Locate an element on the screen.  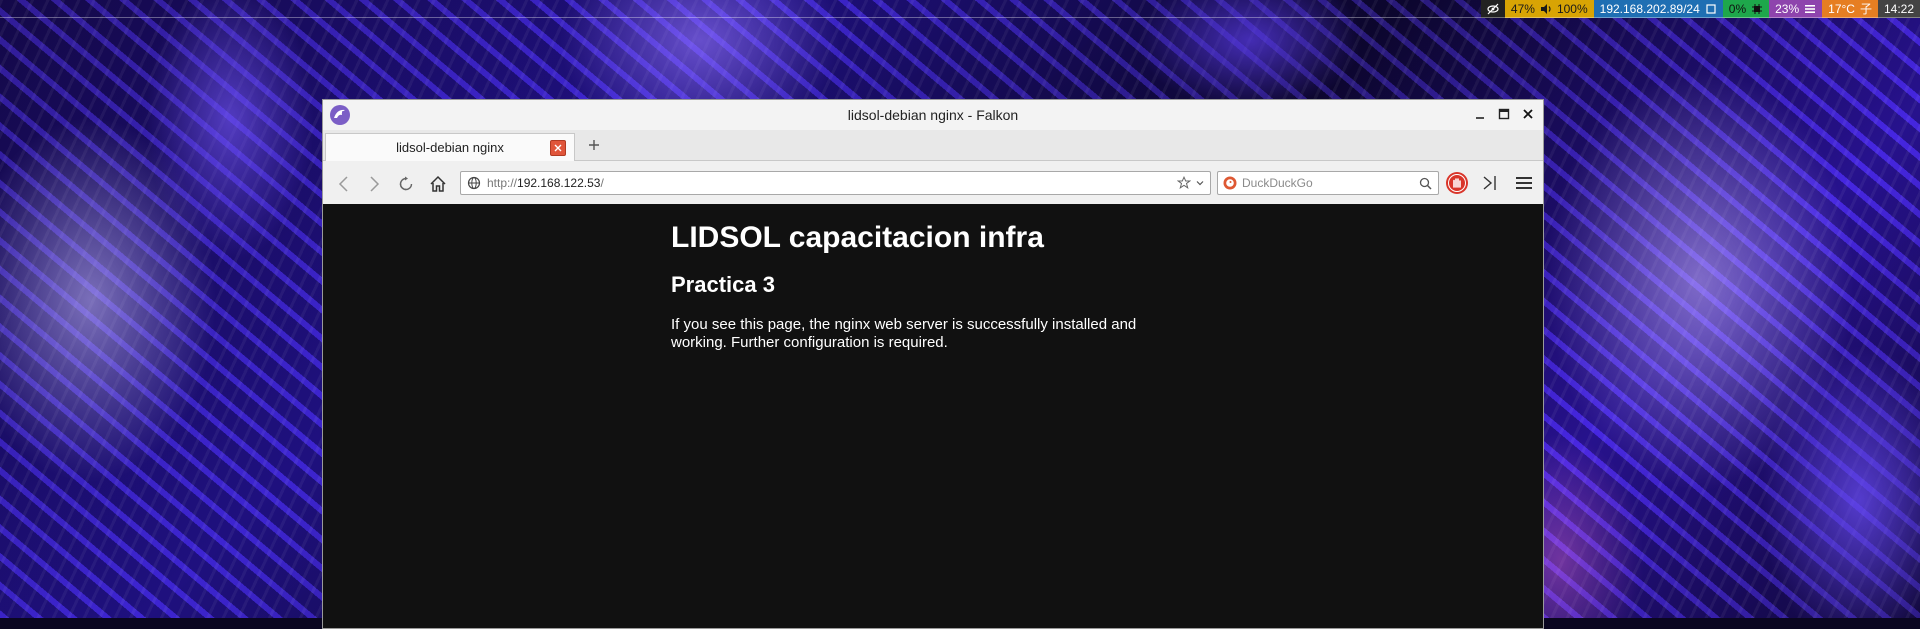
window-title: lidsol-debian nginx - Falkon is located at coordinates (933, 115).